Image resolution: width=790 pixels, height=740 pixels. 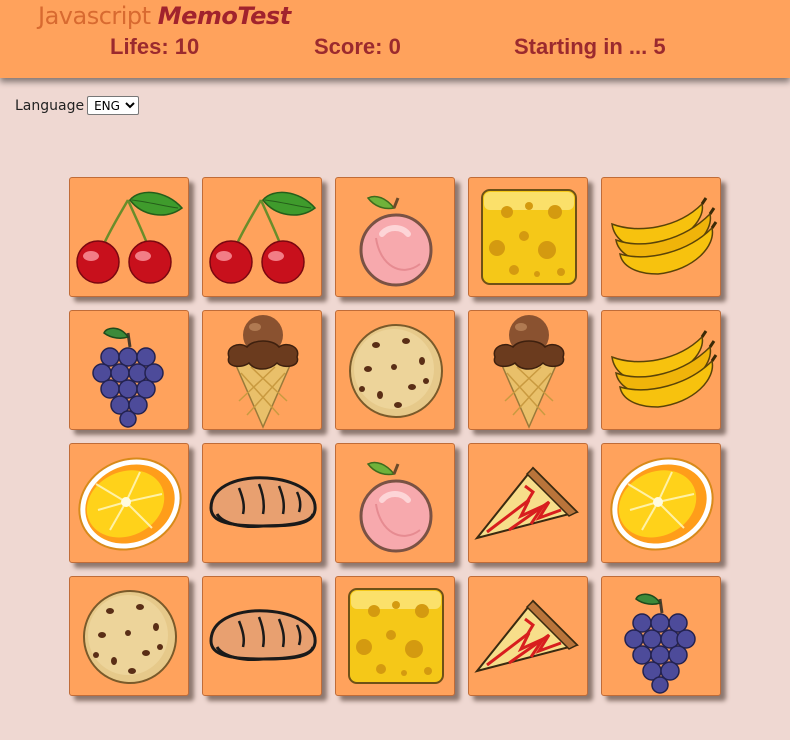 I want to click on language-selector-row: Language ENG, so click(x=77, y=105).